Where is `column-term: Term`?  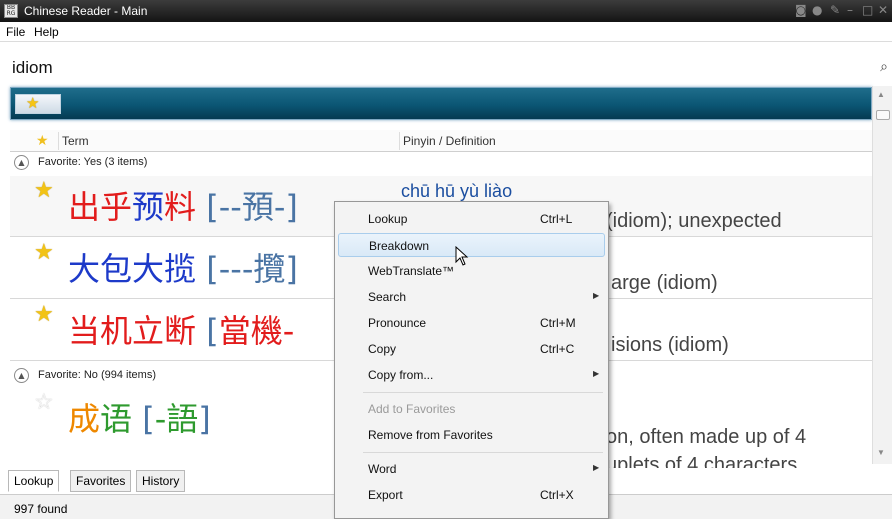 column-term: Term is located at coordinates (75, 141).